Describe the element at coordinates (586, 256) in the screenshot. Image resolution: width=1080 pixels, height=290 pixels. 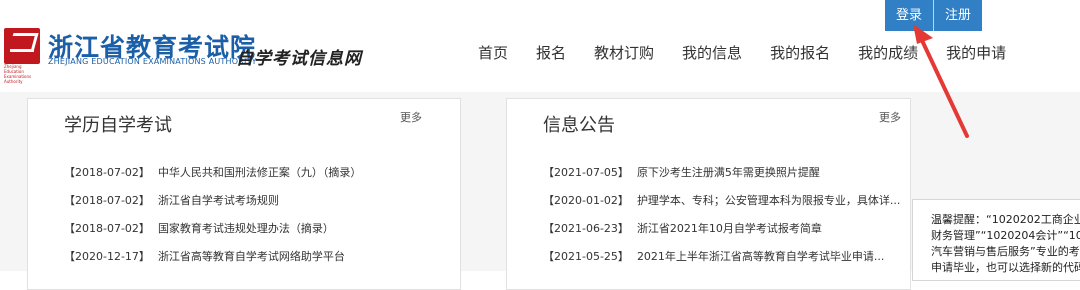
I see `item-date: 【2021-05-25】` at that location.